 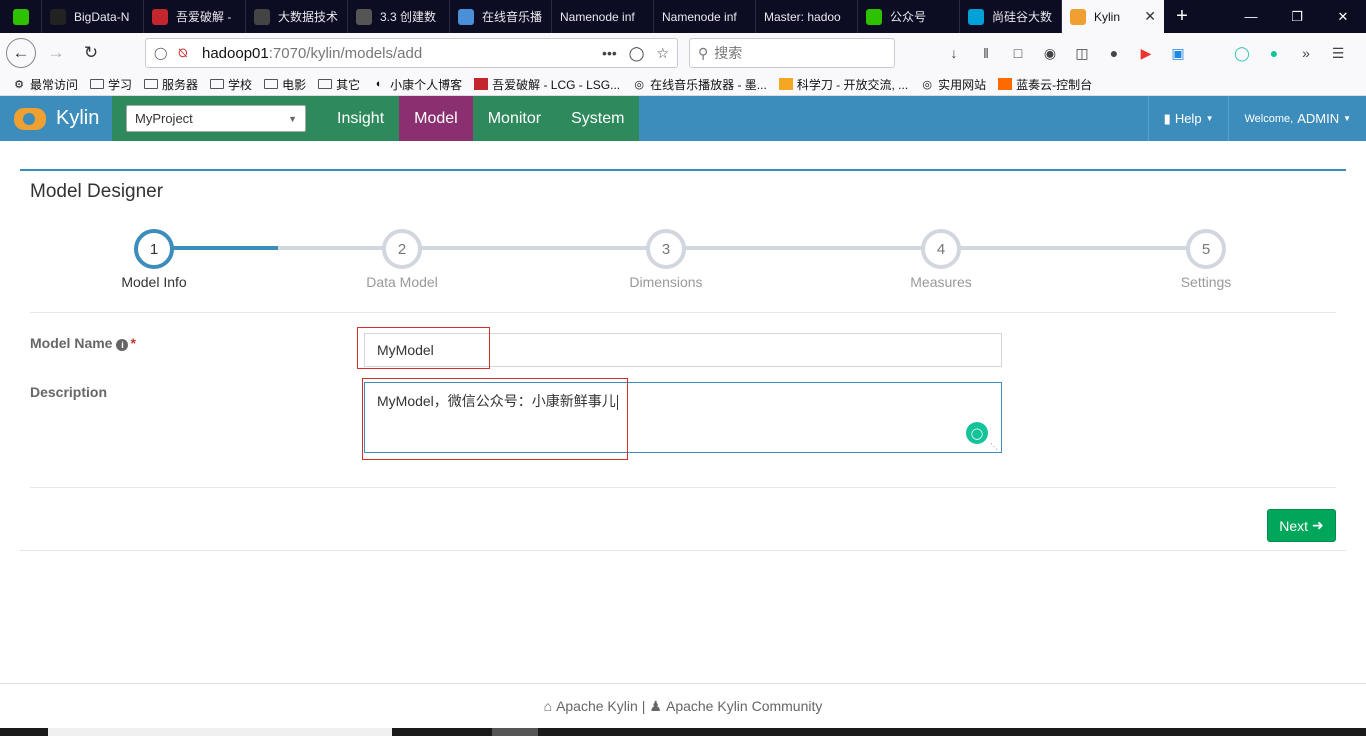 What do you see at coordinates (683, 487) in the screenshot?
I see `divider` at bounding box center [683, 487].